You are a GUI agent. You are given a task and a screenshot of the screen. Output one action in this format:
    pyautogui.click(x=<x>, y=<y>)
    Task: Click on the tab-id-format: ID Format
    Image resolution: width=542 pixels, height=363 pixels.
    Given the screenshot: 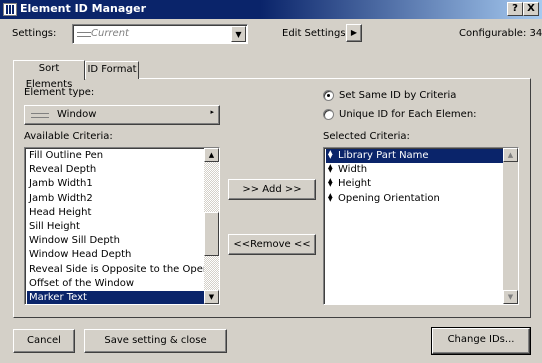 What is the action you would take?
    pyautogui.click(x=112, y=70)
    